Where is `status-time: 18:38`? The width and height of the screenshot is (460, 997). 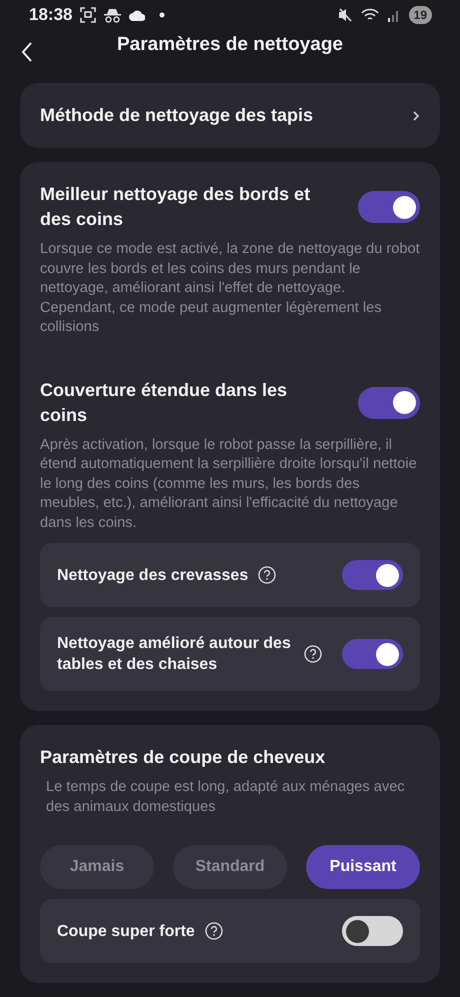 status-time: 18:38 is located at coordinates (50, 15).